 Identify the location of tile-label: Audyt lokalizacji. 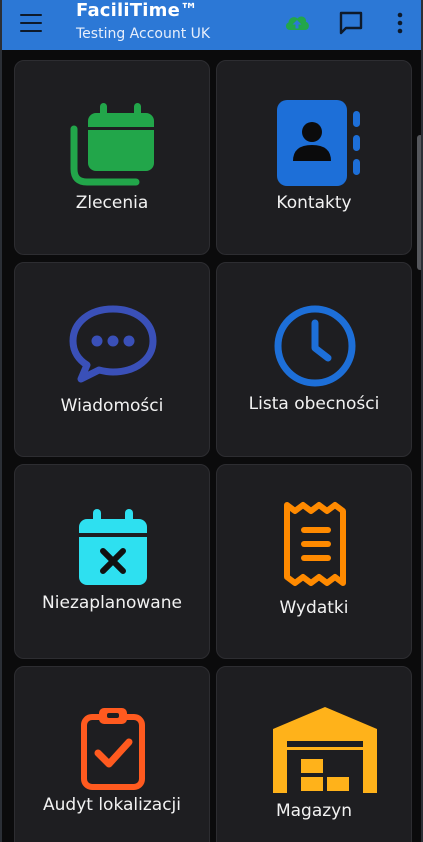
(112, 805).